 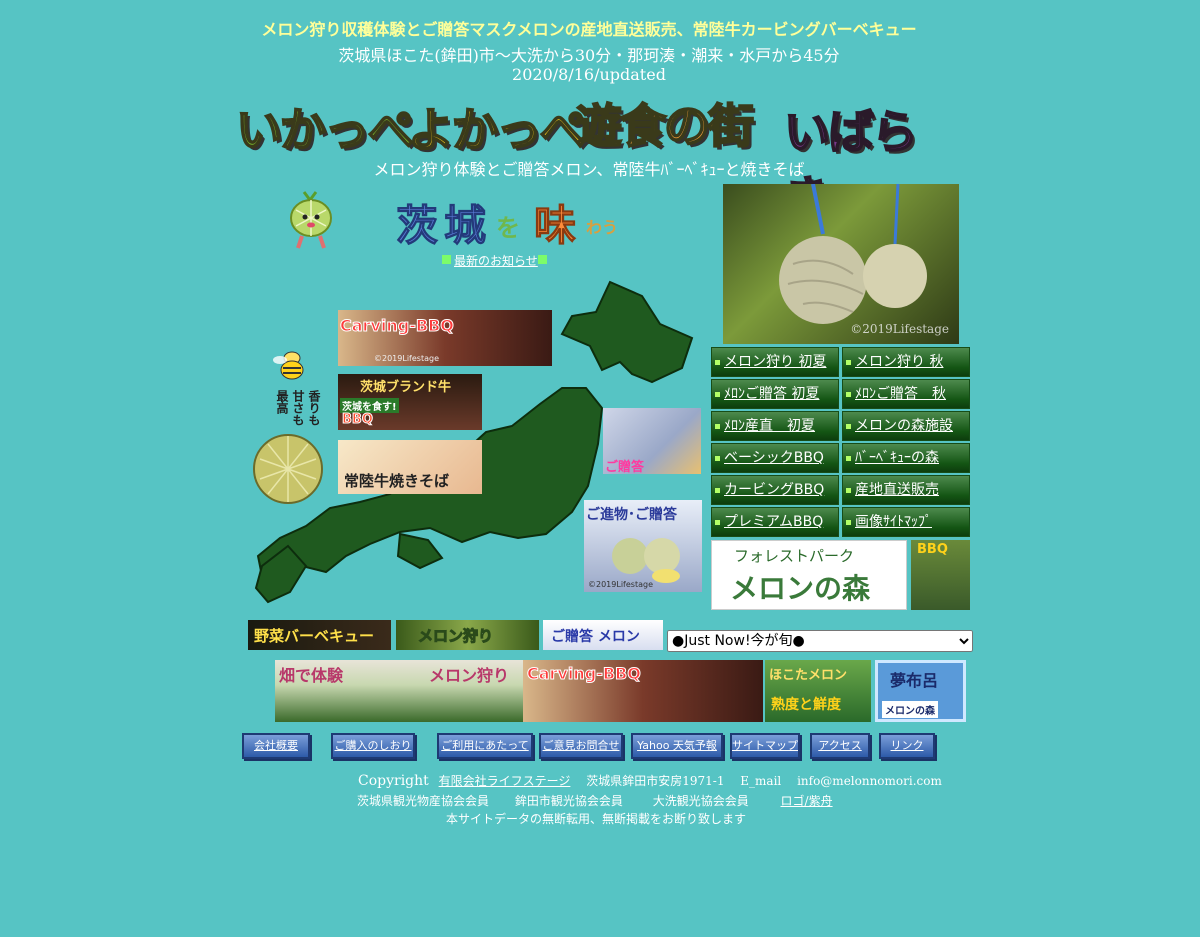 What do you see at coordinates (818, 691) in the screenshot?
I see `hokota-melon-banner: ほこたメロン 熟度と鮮度` at bounding box center [818, 691].